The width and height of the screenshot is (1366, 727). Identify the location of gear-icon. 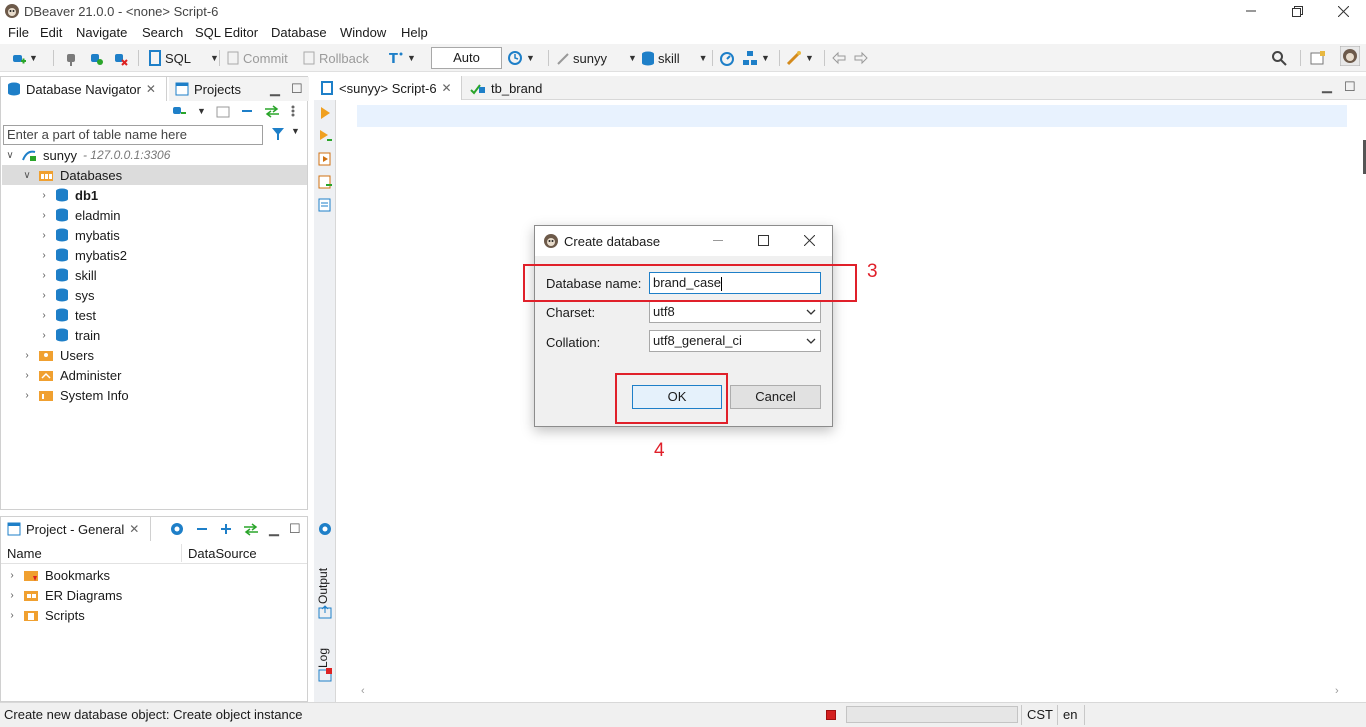
(177, 529).